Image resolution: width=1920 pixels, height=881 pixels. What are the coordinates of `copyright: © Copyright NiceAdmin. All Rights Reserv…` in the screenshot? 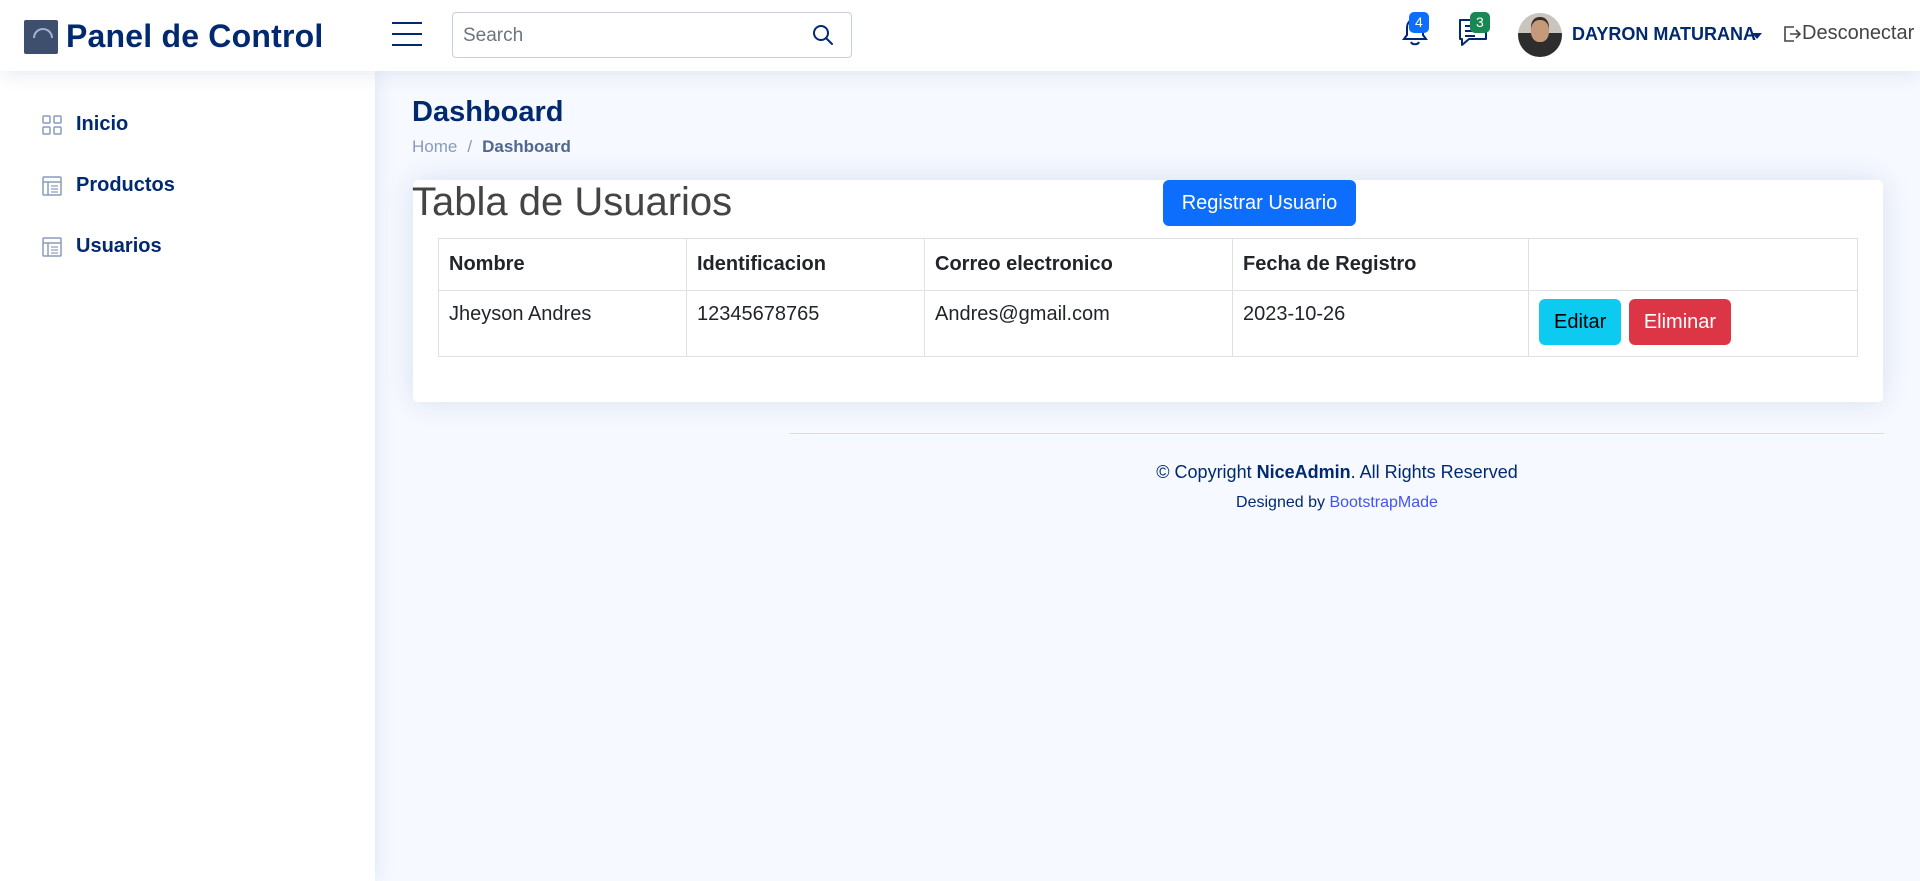 It's located at (1337, 472).